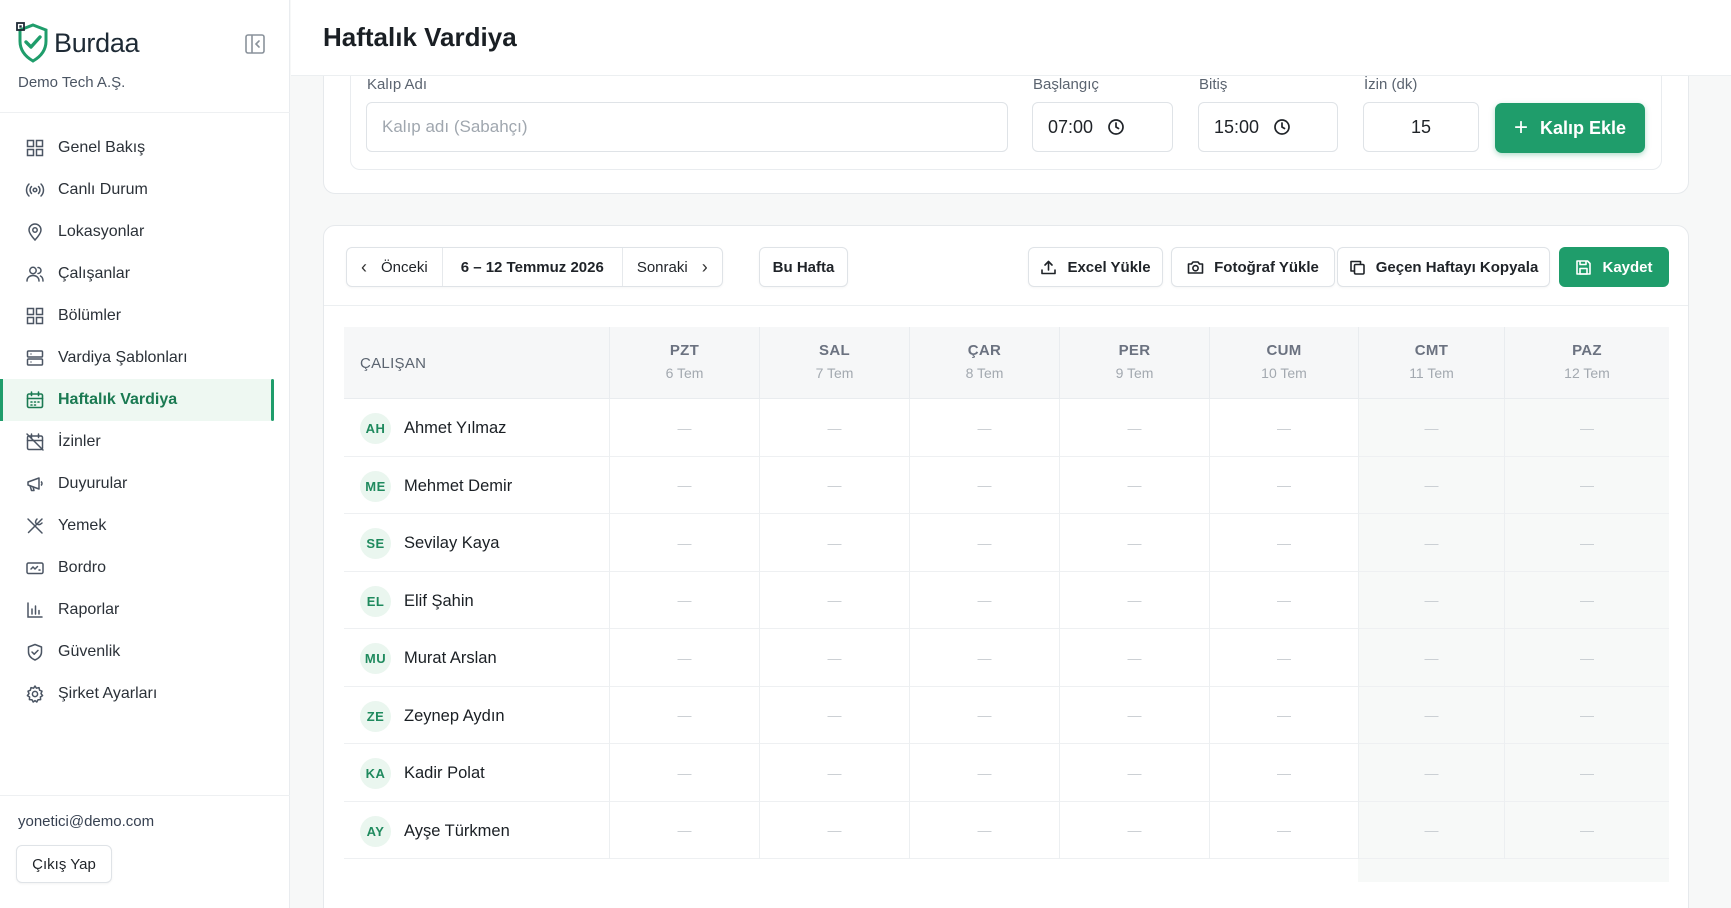  Describe the element at coordinates (439, 600) in the screenshot. I see `employee-name: Elif Şahin` at that location.